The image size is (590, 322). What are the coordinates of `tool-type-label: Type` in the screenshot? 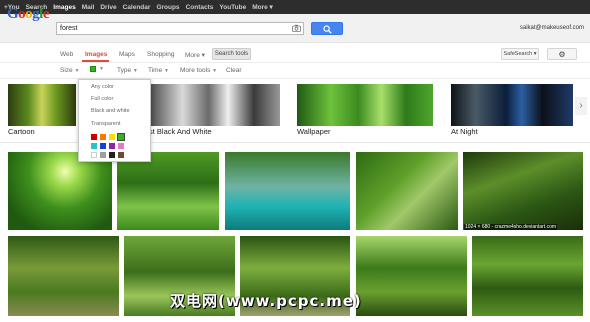 It's located at (124, 70).